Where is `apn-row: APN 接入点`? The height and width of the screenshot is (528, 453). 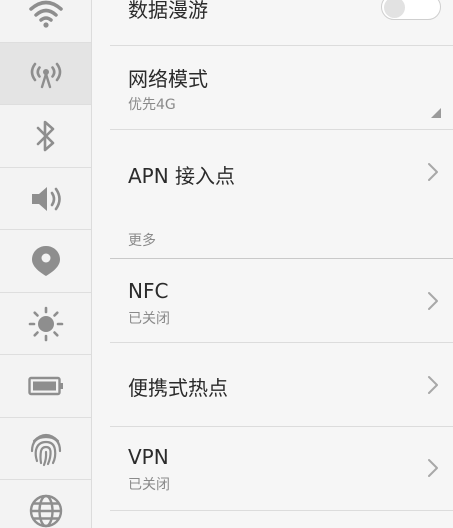 apn-row: APN 接入点 is located at coordinates (272, 172).